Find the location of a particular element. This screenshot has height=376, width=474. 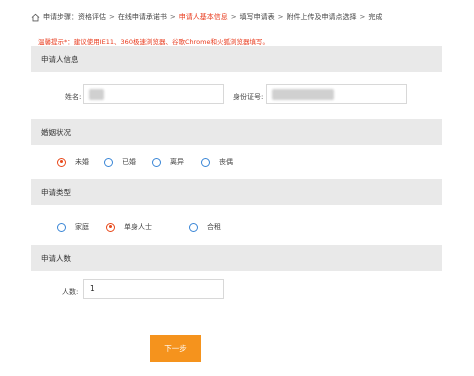

radio-widowed: 丧偶 is located at coordinates (217, 162).